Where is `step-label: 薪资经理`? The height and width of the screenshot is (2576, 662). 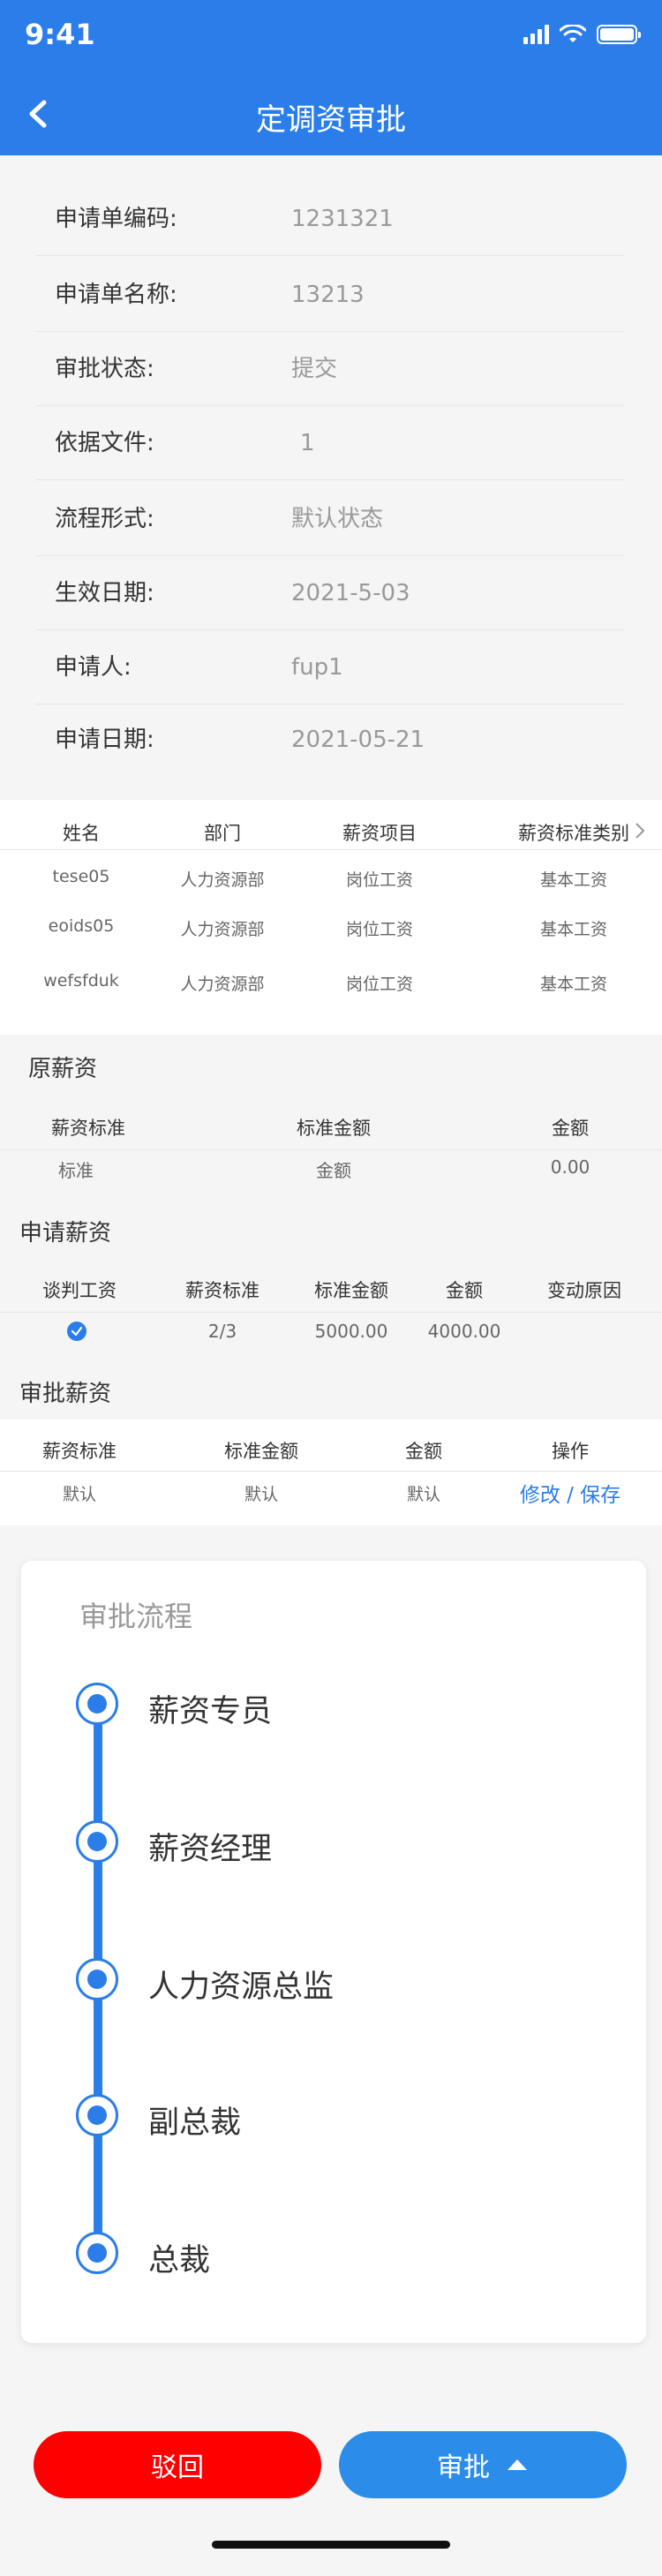 step-label: 薪资经理 is located at coordinates (210, 1849).